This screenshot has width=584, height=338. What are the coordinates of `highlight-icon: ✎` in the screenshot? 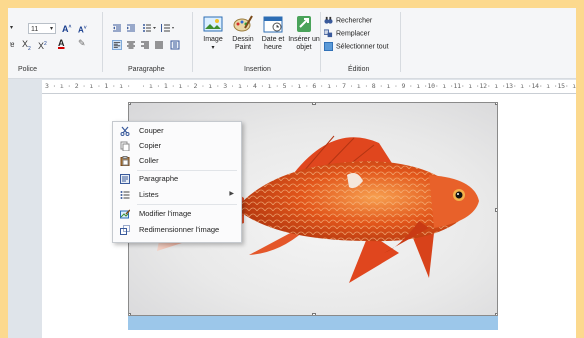 It's located at (85, 43).